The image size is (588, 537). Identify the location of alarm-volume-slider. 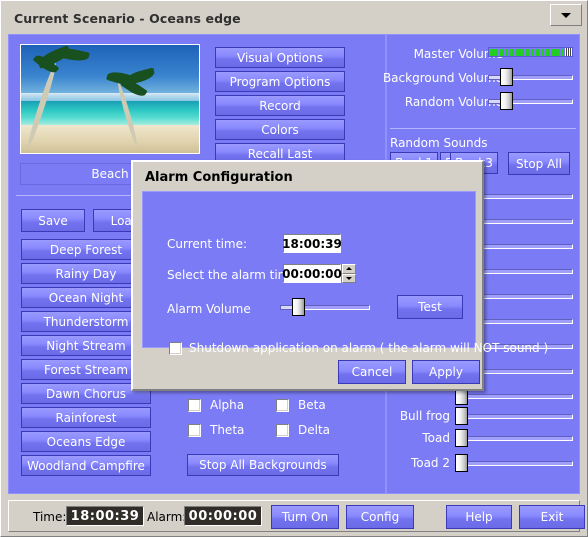
(325, 307).